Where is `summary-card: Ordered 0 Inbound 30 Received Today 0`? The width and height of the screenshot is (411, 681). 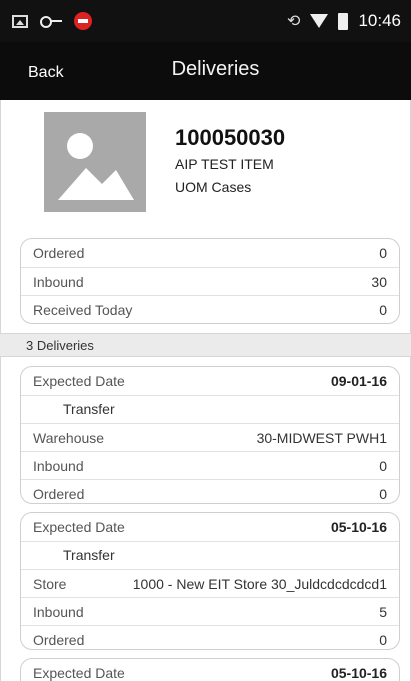 summary-card: Ordered 0 Inbound 30 Received Today 0 is located at coordinates (210, 281).